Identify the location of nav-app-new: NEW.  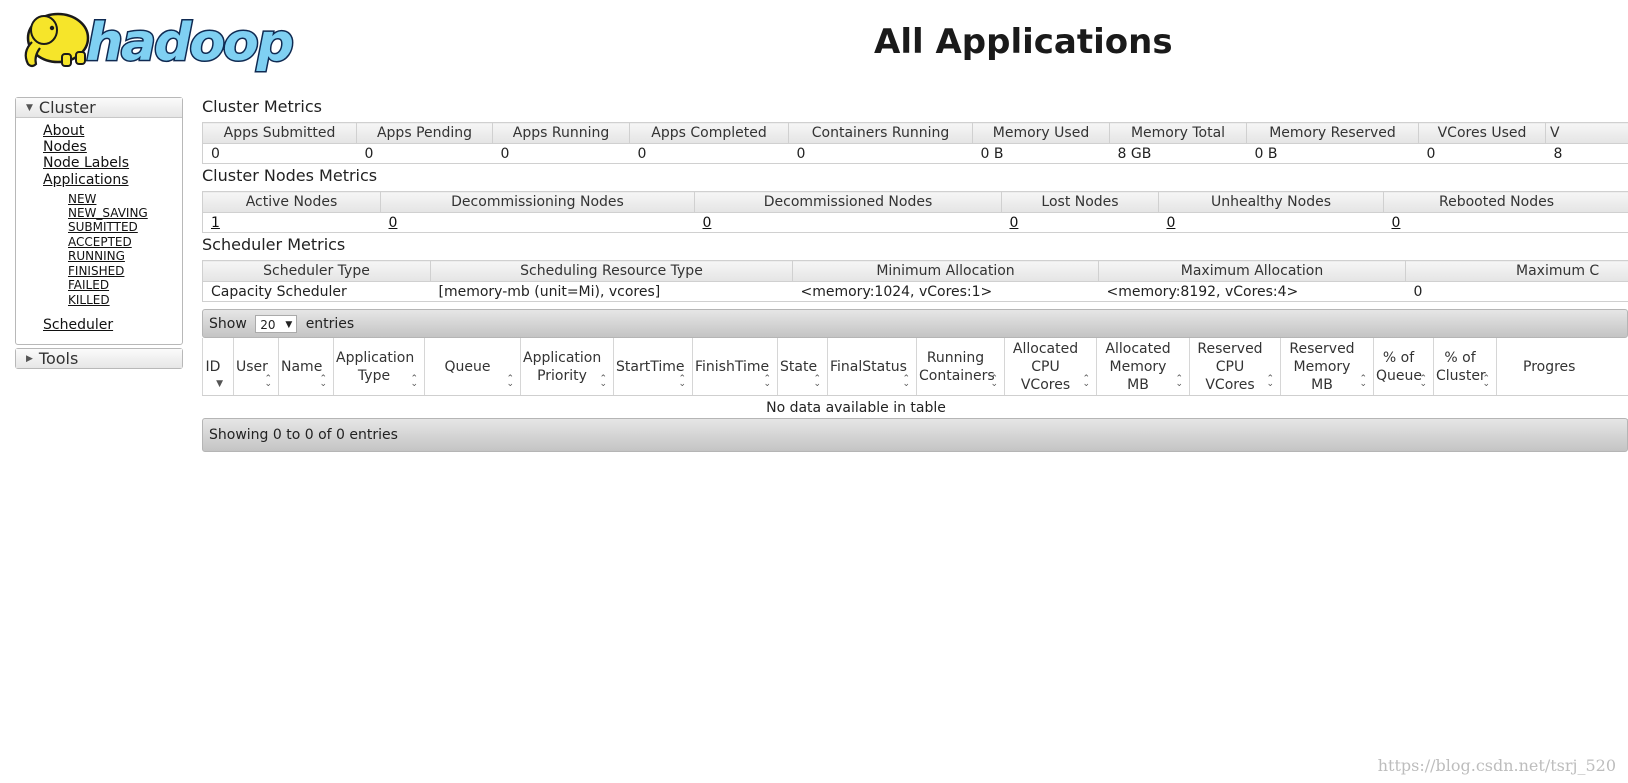
(82, 199).